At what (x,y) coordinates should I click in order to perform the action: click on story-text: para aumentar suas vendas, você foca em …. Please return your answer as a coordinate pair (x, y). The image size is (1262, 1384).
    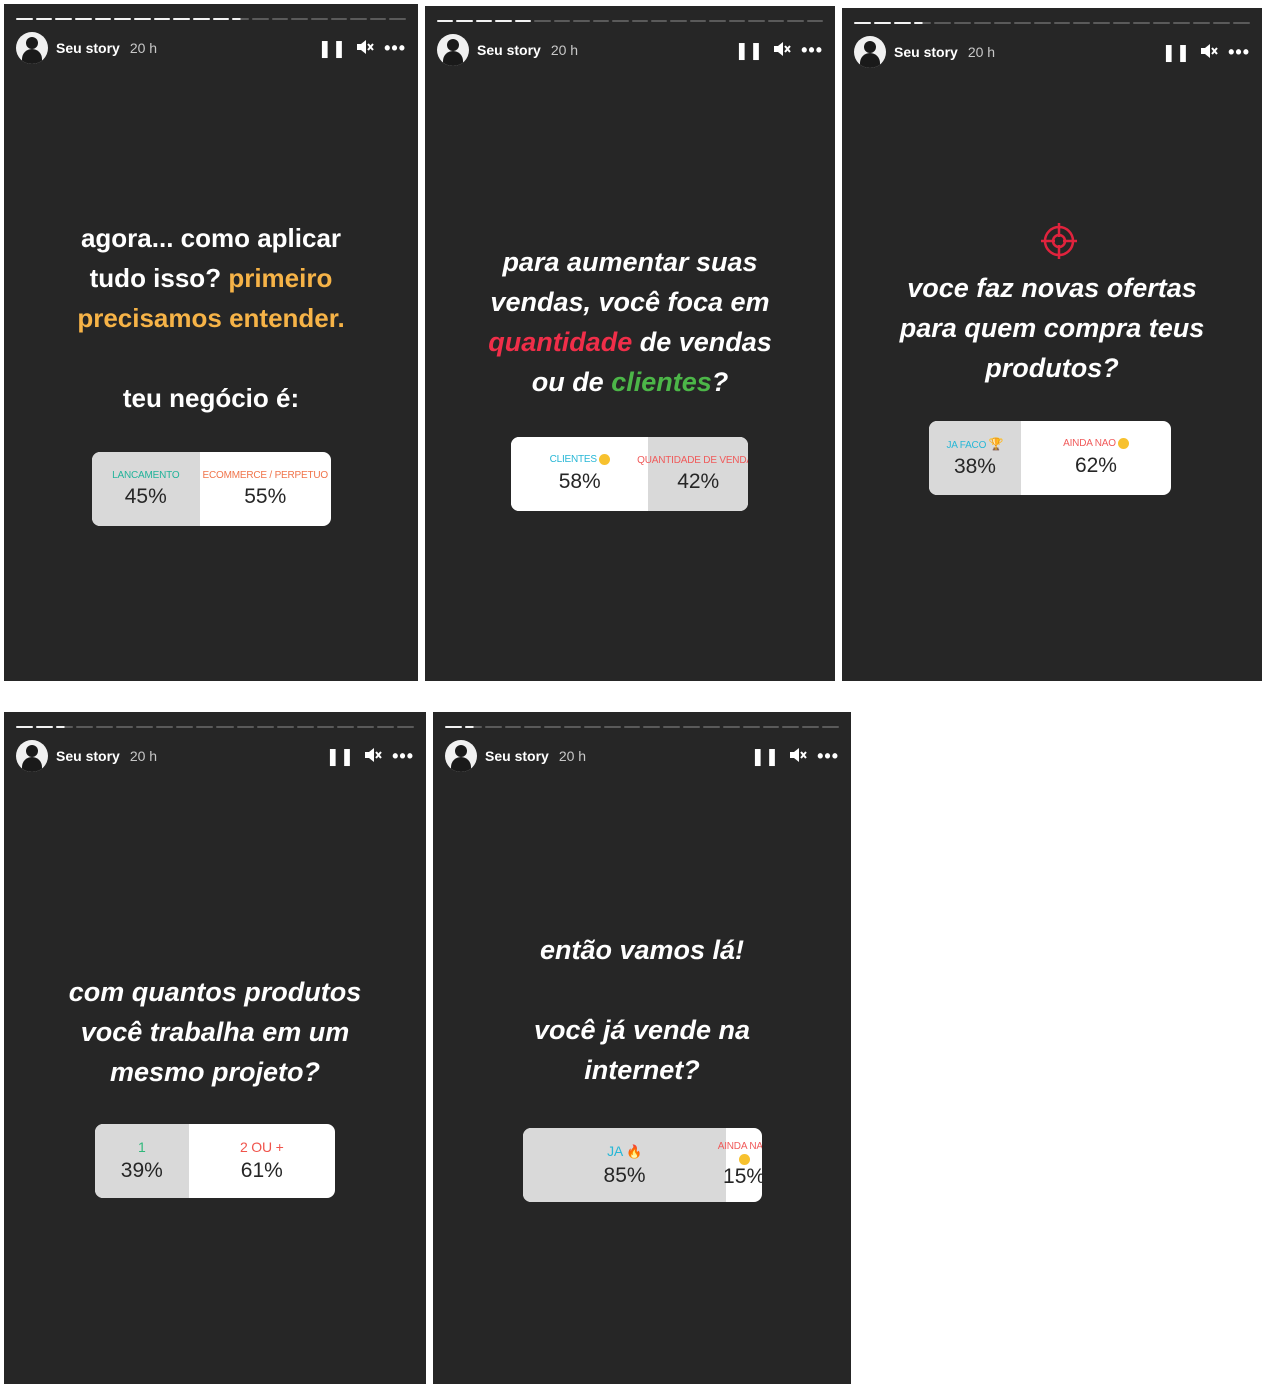
    Looking at the image, I should click on (630, 322).